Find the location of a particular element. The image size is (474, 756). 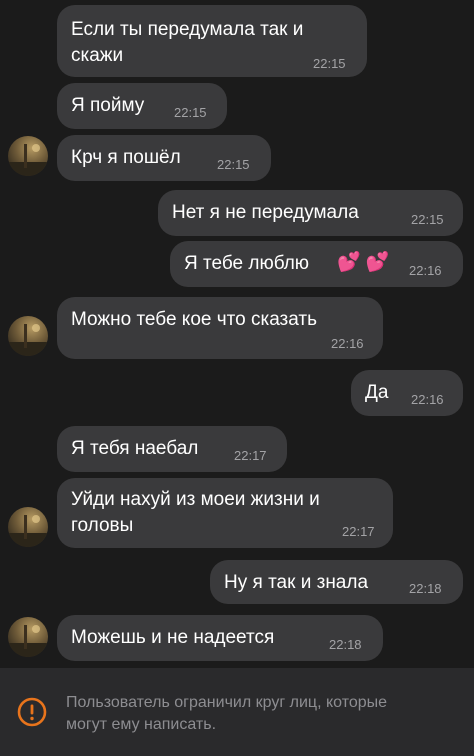

message-bubble-incoming: Можно тебе кое что сказать 22:16 is located at coordinates (220, 328).